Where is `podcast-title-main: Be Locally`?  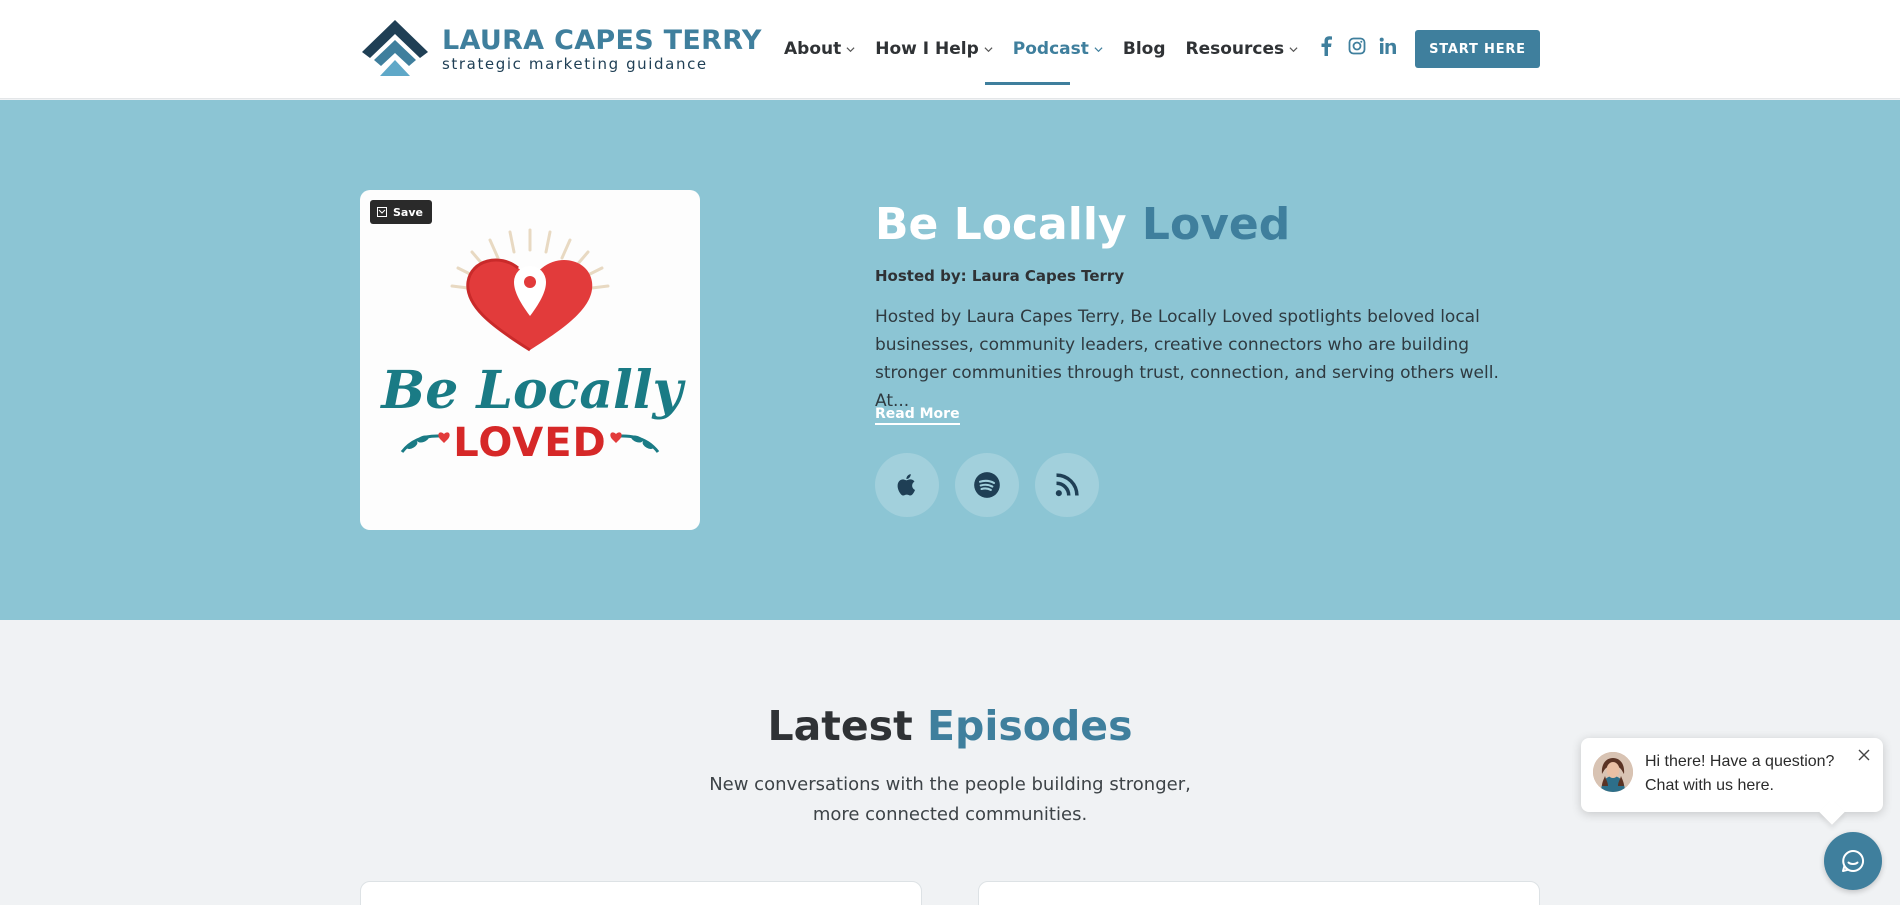
podcast-title-main: Be Locally is located at coordinates (1001, 224).